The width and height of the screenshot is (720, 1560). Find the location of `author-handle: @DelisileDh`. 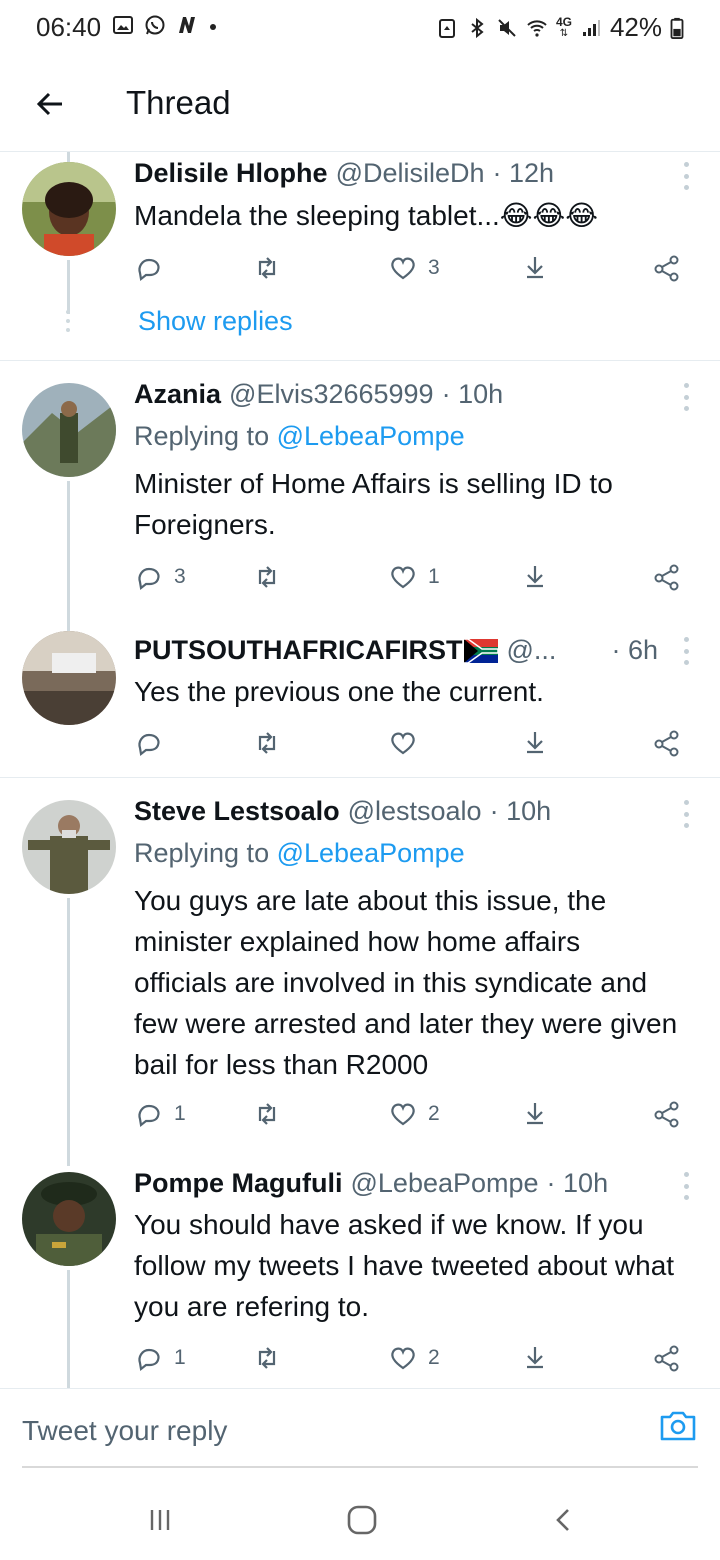

author-handle: @DelisileDh is located at coordinates (410, 173).